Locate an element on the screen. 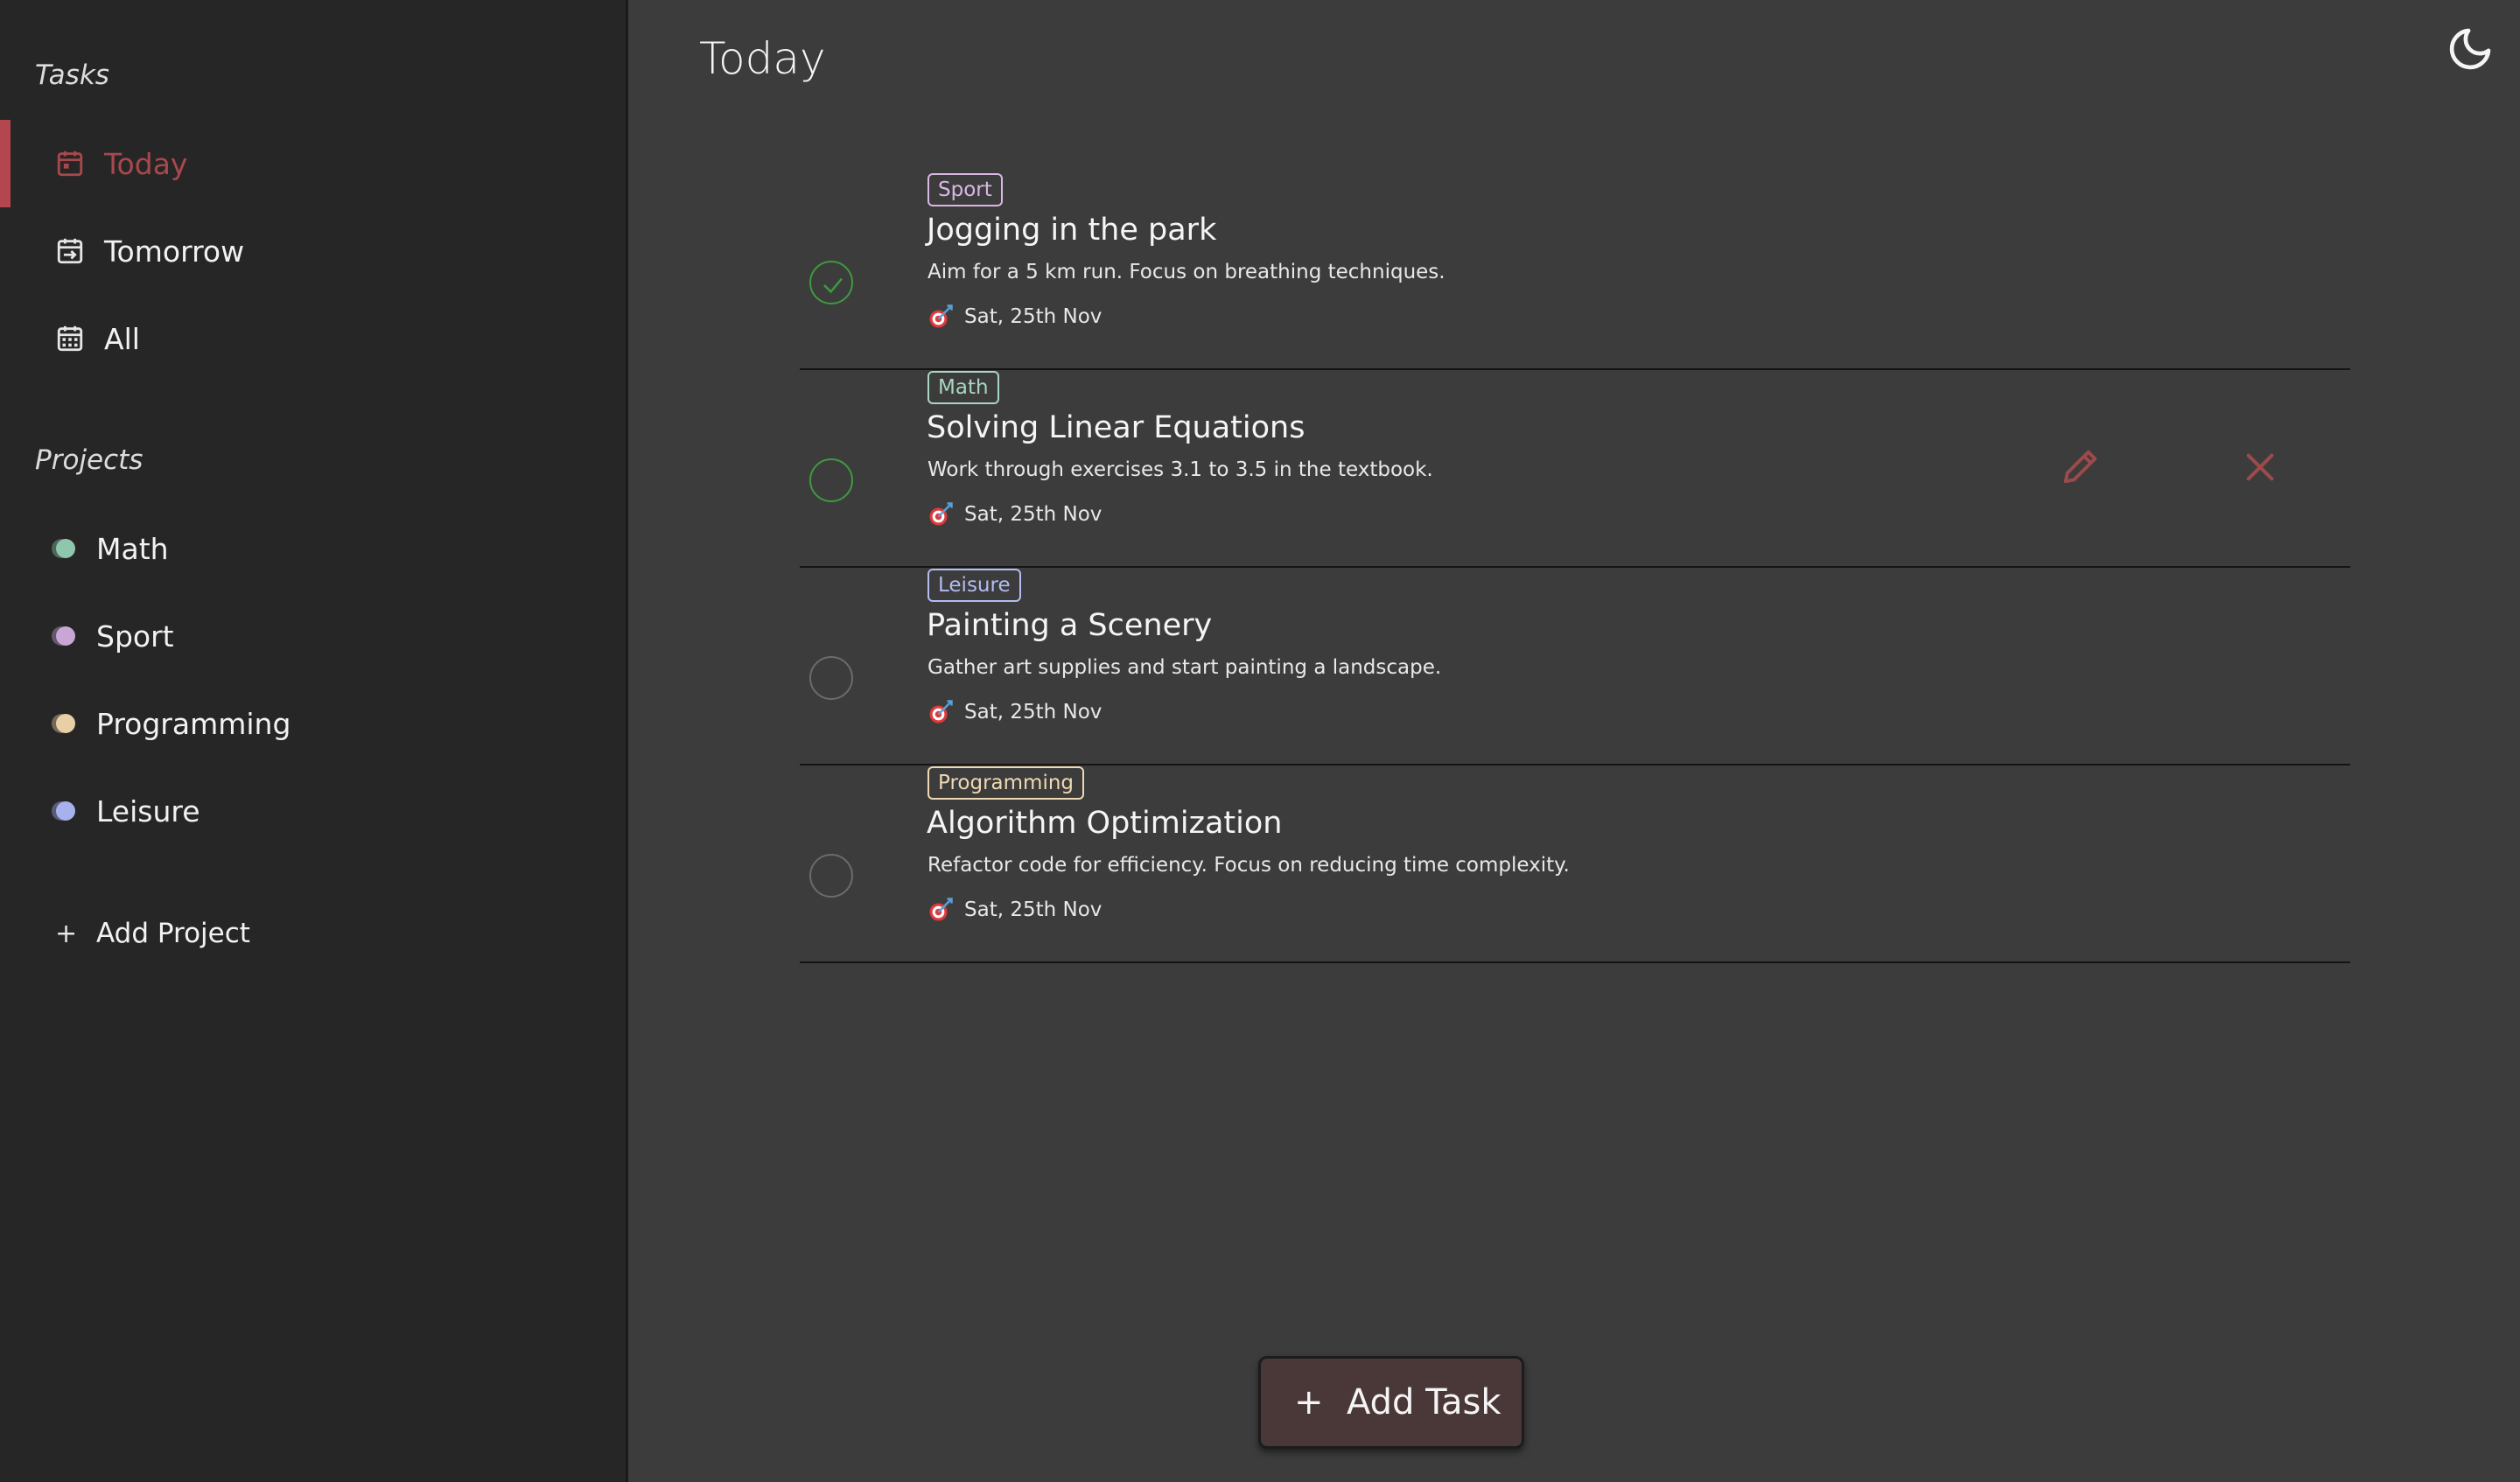  tasks-heading: Tasks is located at coordinates (72, 75).